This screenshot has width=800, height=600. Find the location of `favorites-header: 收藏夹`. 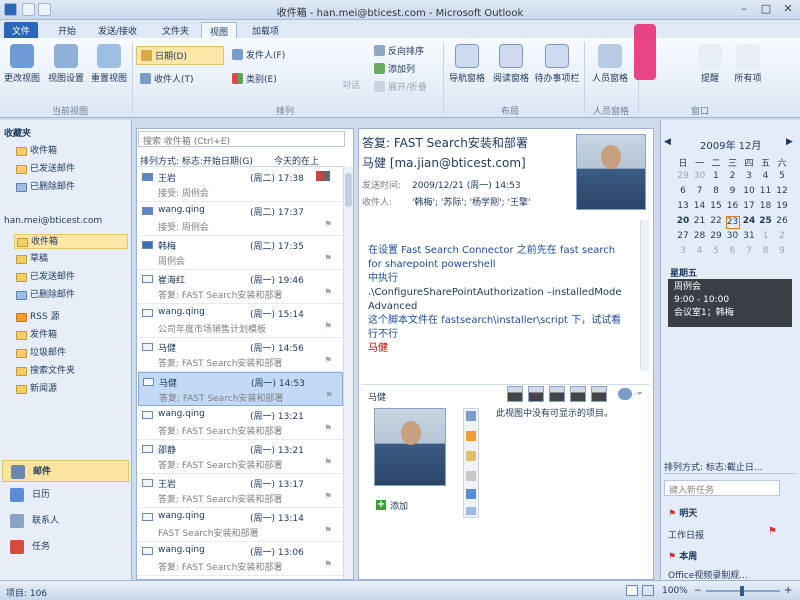

favorites-header: 收藏夹 is located at coordinates (17, 132).